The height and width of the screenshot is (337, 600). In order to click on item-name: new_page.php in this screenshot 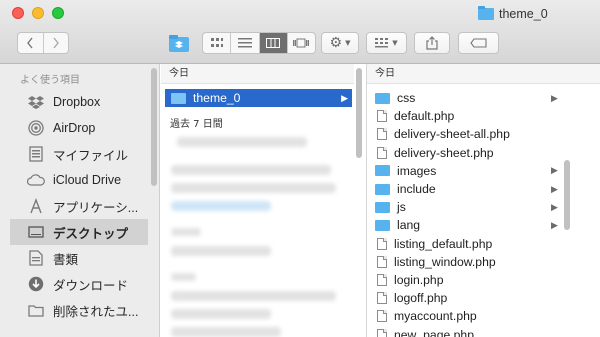, I will do `click(434, 332)`.